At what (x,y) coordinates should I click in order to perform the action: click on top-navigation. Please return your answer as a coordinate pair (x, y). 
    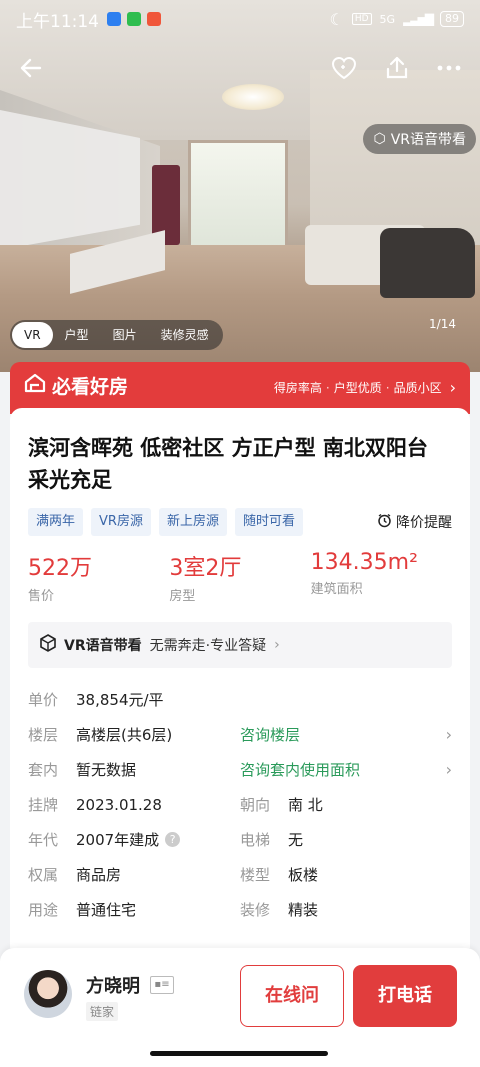
    Looking at the image, I should click on (240, 70).